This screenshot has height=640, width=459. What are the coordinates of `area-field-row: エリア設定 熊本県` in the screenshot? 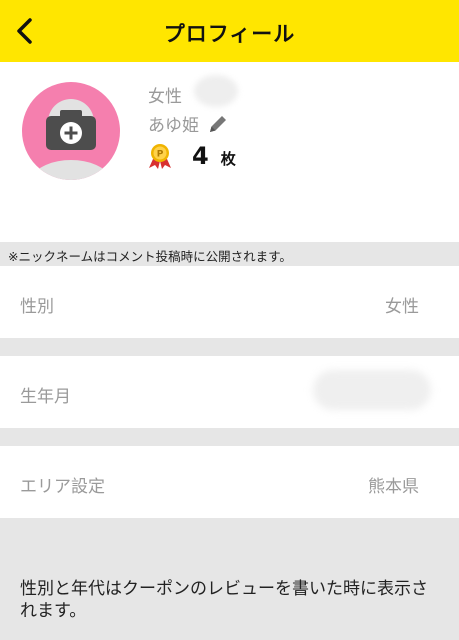 It's located at (229, 482).